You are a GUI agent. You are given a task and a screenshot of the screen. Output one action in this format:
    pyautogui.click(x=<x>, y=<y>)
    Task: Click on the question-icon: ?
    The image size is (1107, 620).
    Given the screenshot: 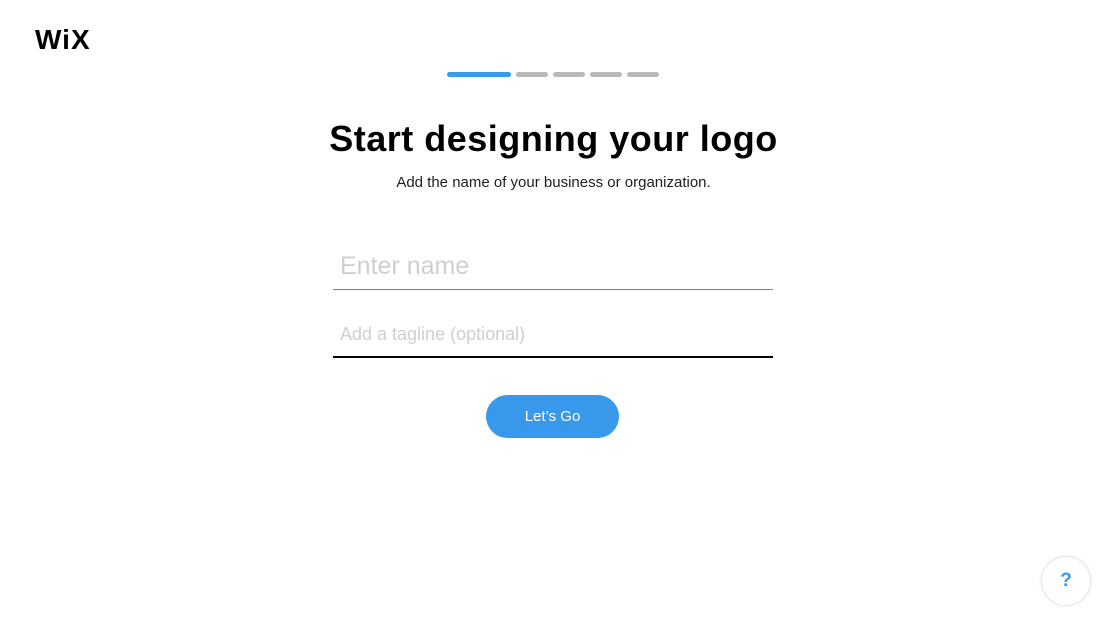 What is the action you would take?
    pyautogui.click(x=1066, y=580)
    